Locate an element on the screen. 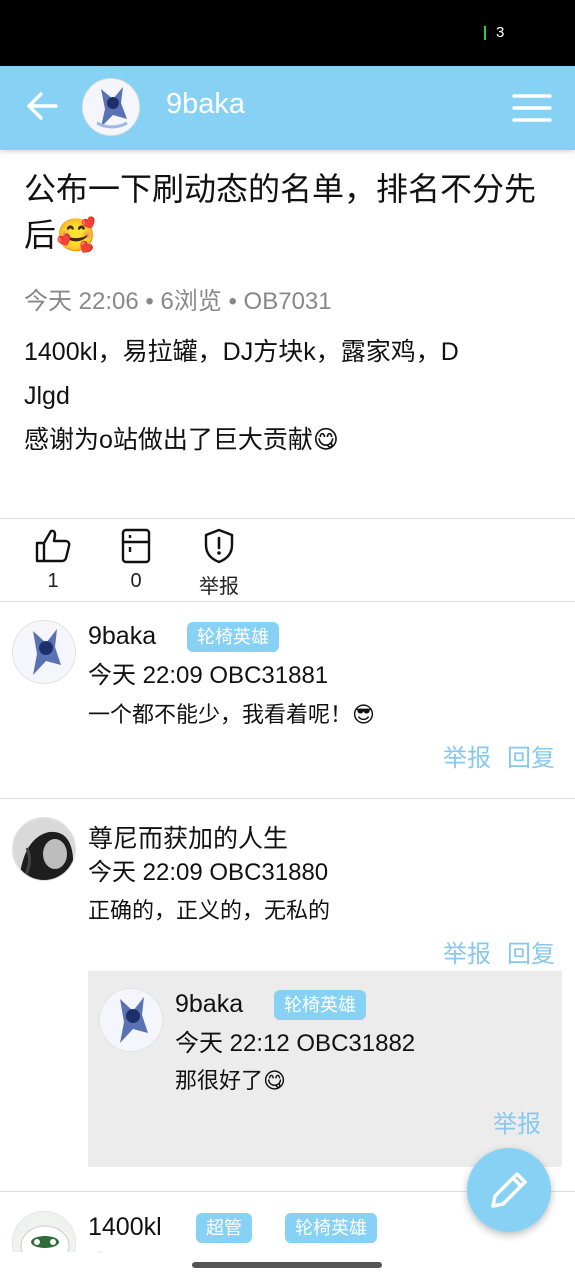 This screenshot has height=1280, width=575. report-label: 举报 is located at coordinates (219, 587).